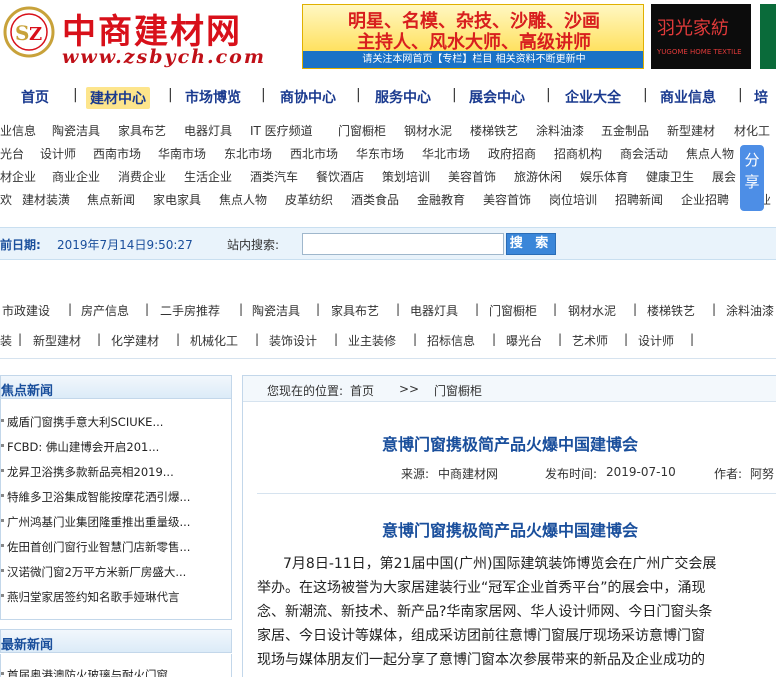 The image size is (776, 677). What do you see at coordinates (458, 390) in the screenshot?
I see `breadcrumb-current: 门窗橱柜` at bounding box center [458, 390].